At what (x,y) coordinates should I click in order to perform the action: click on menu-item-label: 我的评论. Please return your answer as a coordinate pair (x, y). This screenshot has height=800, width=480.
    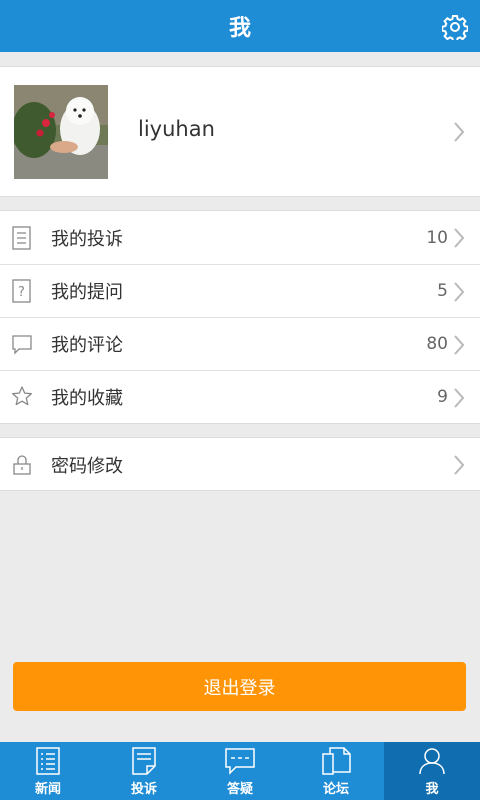
    Looking at the image, I should click on (87, 345).